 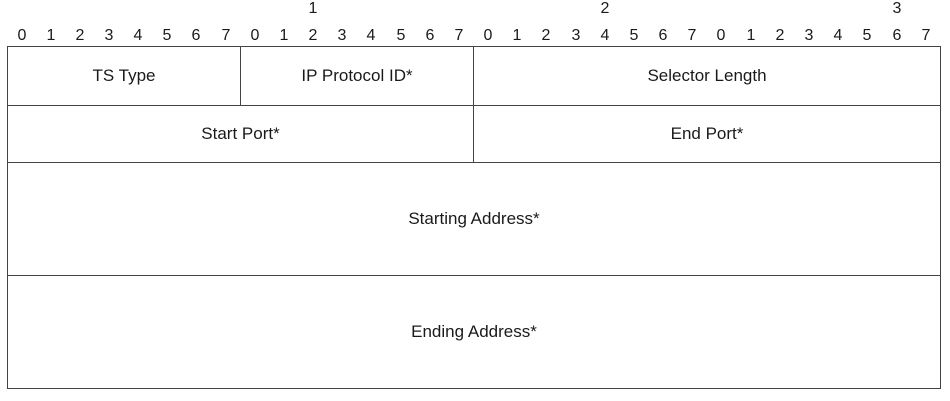 What do you see at coordinates (124, 76) in the screenshot?
I see `field-ts-type: TS Type` at bounding box center [124, 76].